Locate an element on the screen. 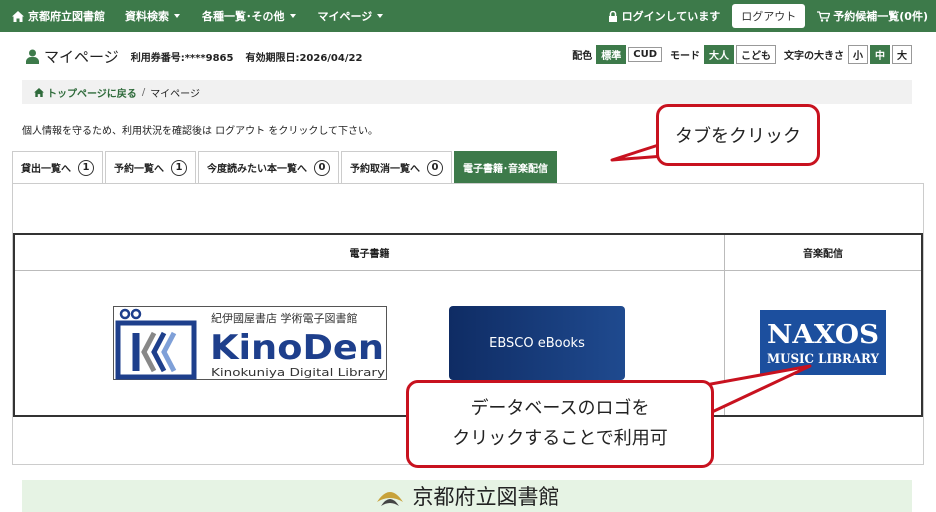 The image size is (936, 512). tab-hint-text: タブをクリック is located at coordinates (738, 136).